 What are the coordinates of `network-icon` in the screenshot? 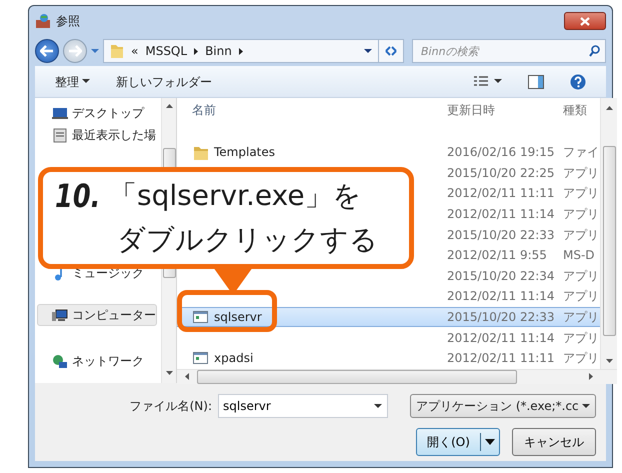 It's located at (60, 361).